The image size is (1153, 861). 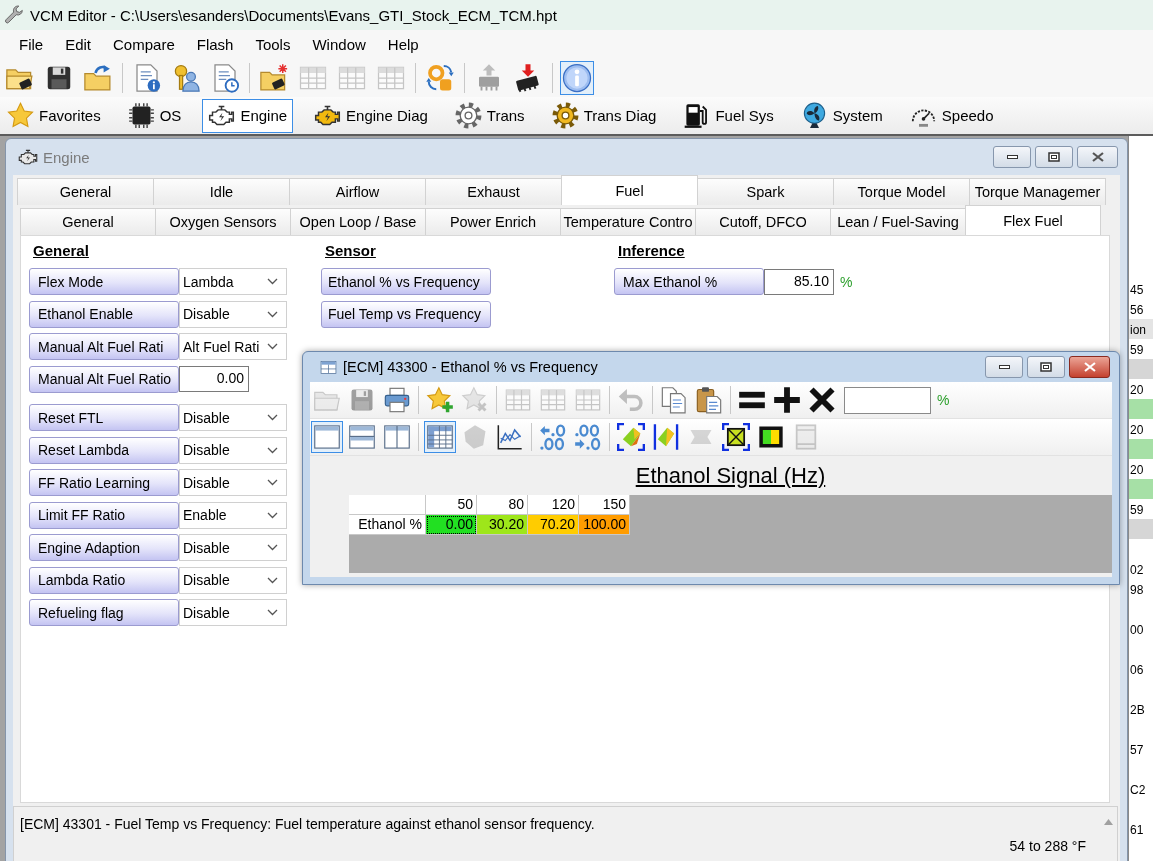 I want to click on module-button: Engine, so click(x=248, y=115).